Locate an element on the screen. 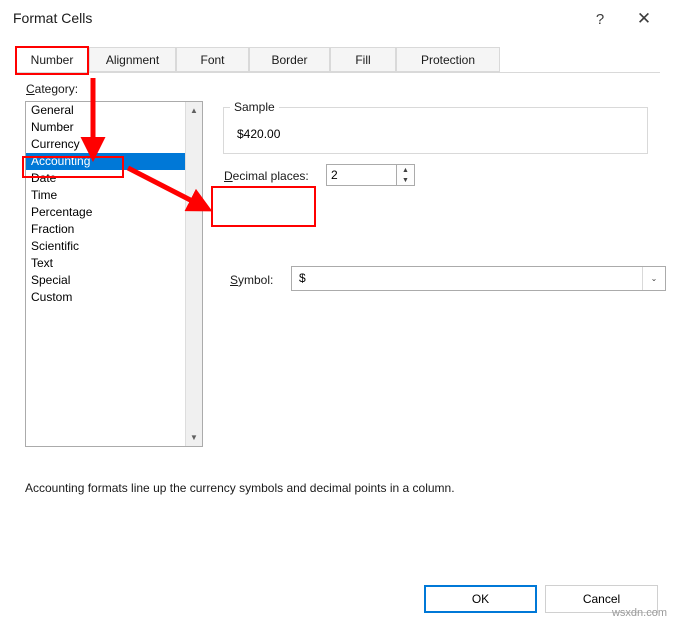 Image resolution: width=675 pixels, height=622 pixels. tab-alignment: Alignment is located at coordinates (132, 59).